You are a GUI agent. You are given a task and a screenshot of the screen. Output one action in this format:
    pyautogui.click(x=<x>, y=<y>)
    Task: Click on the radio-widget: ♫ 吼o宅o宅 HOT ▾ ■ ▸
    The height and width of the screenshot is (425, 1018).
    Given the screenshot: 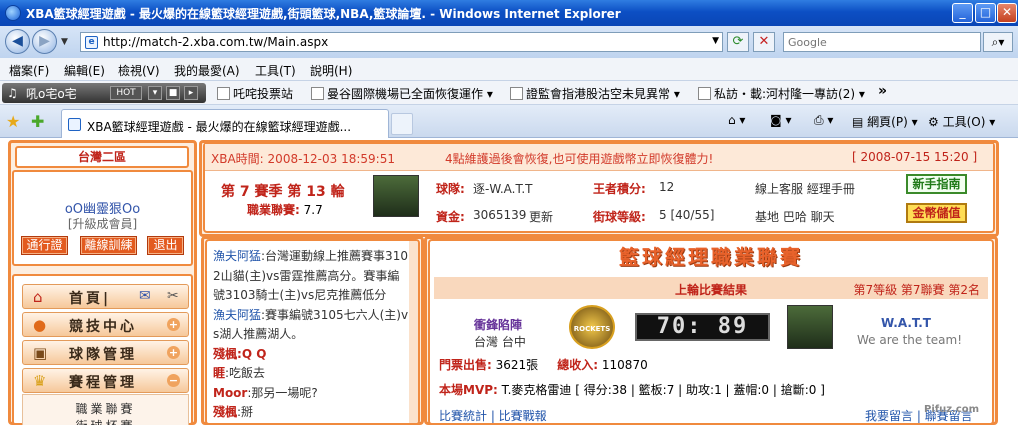 What is the action you would take?
    pyautogui.click(x=104, y=93)
    